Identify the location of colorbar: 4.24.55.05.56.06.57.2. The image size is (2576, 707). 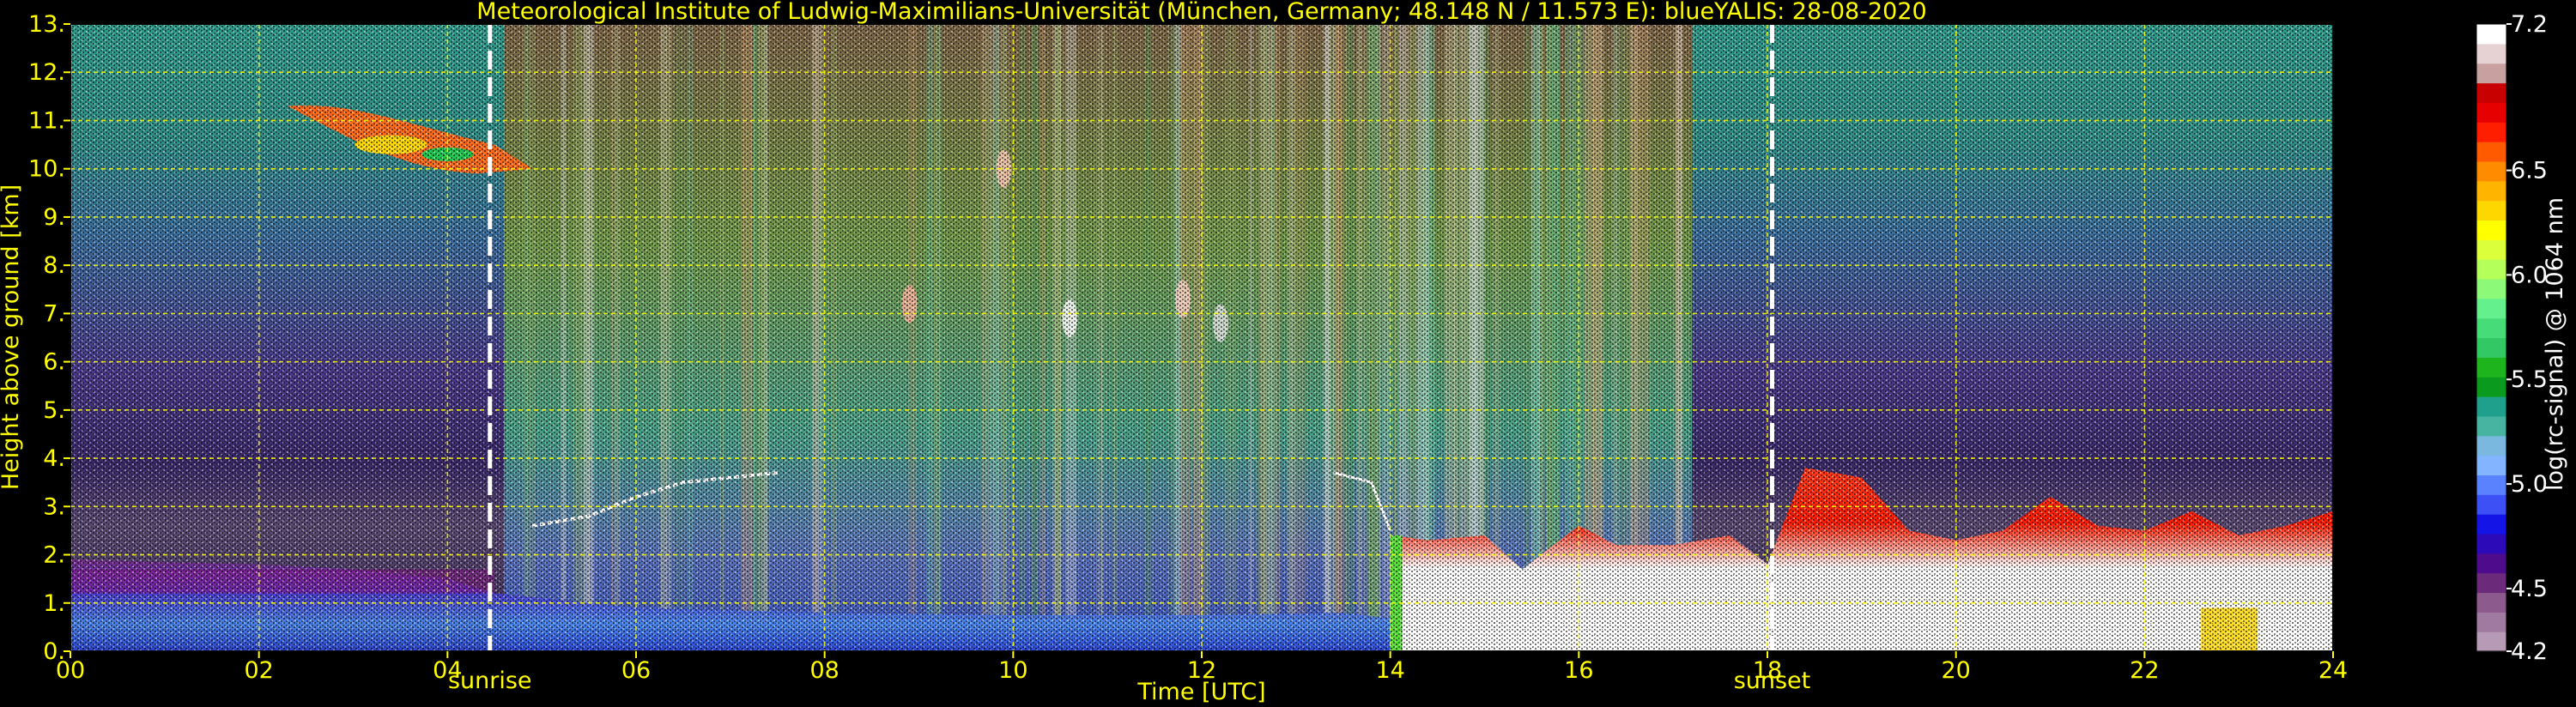
(2512, 338).